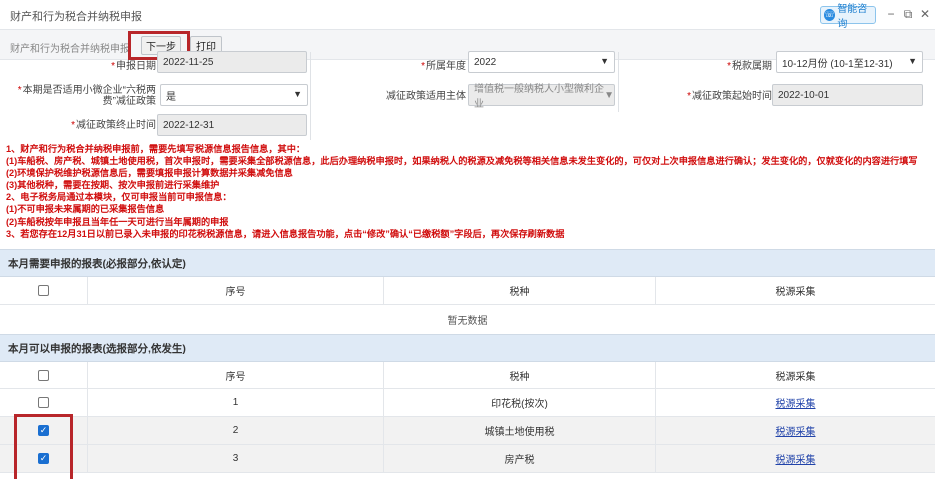  I want to click on required-table-header: 序号 税种 税源采集, so click(467, 291).